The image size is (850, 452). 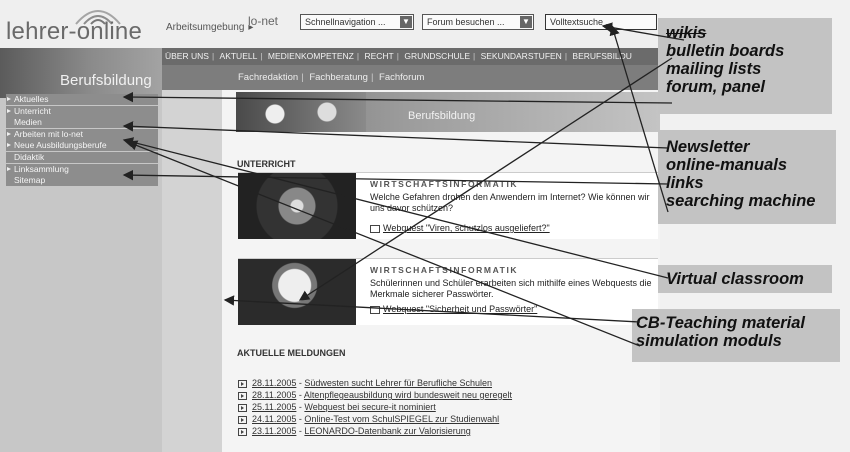 I want to click on sidebar-item-unterricht: Unterricht, so click(x=82, y=111).